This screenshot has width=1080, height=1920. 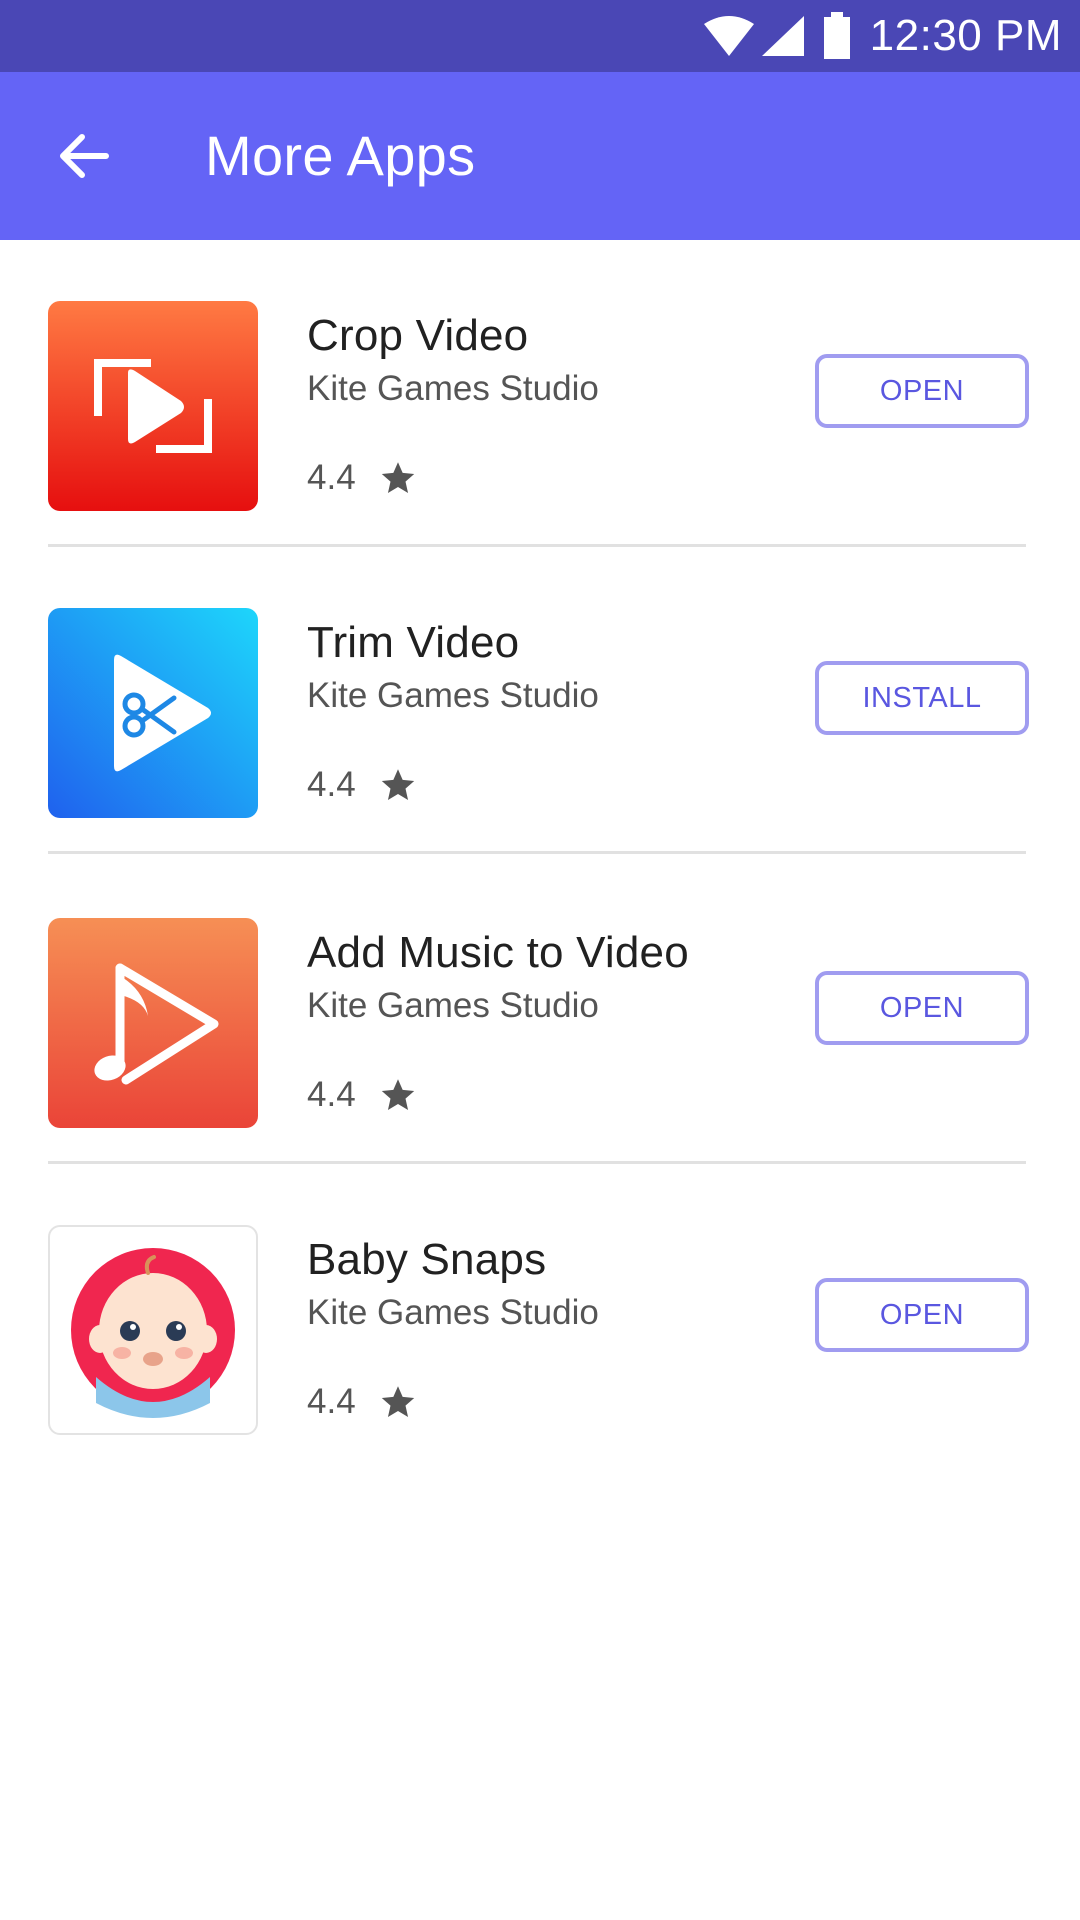 What do you see at coordinates (153, 713) in the screenshot?
I see `trim-video-icon` at bounding box center [153, 713].